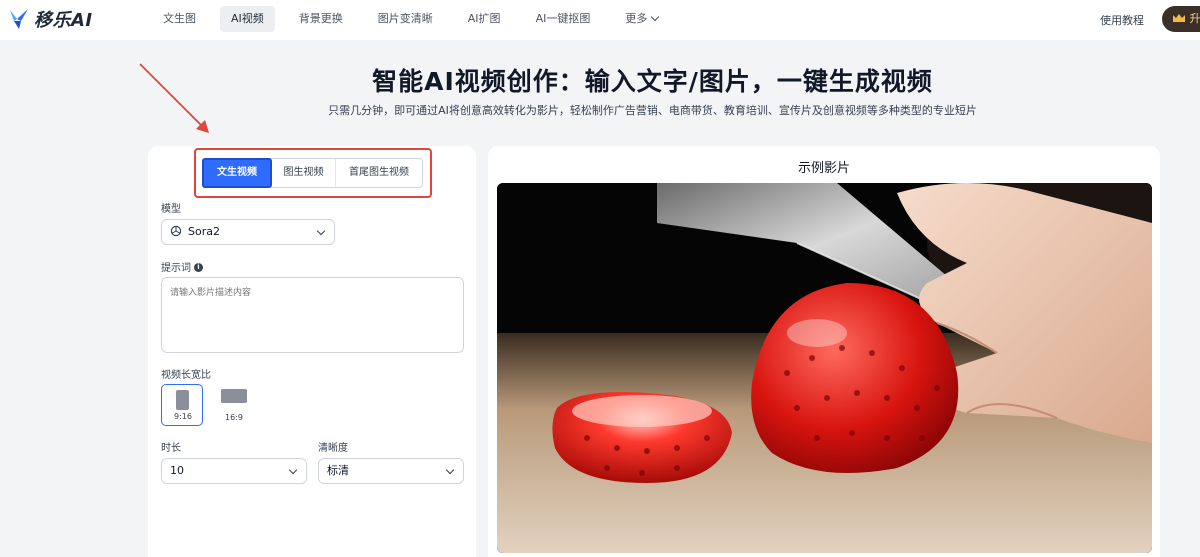 The width and height of the screenshot is (1200, 557). I want to click on brand-logo: 移乐AI, so click(50, 19).